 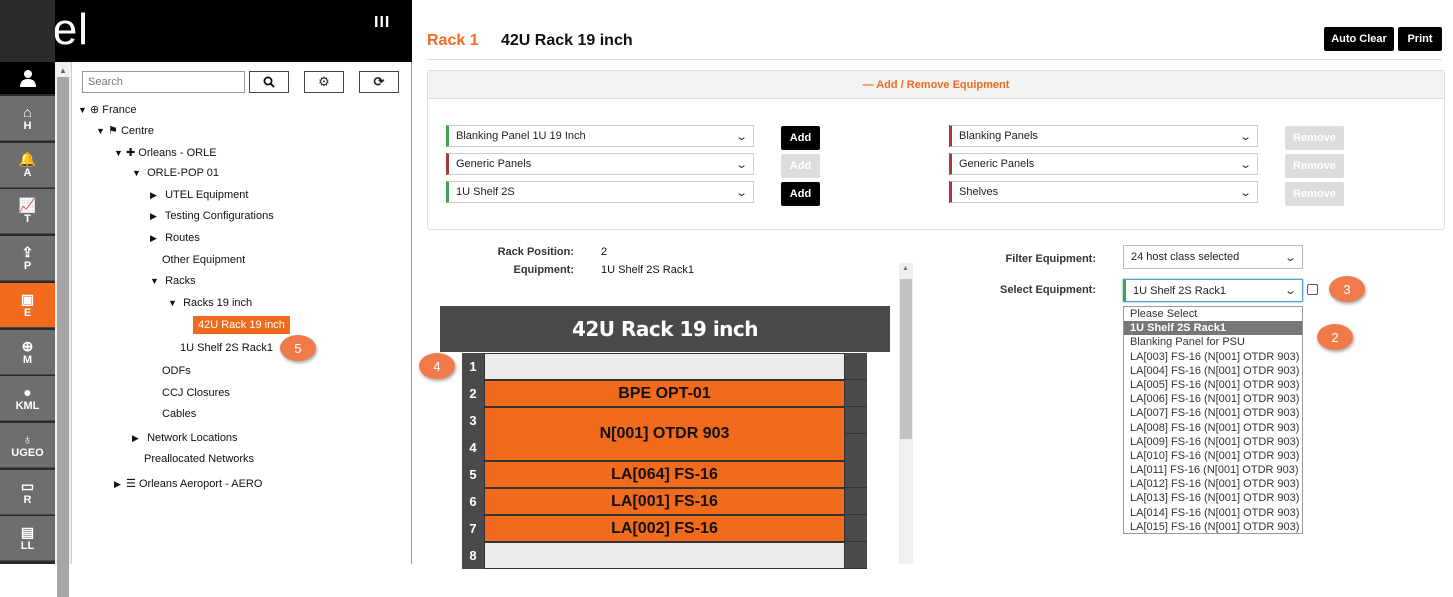 What do you see at coordinates (1213, 328) in the screenshot?
I see `dropdown-option: 1U Shelf 2S Rack1` at bounding box center [1213, 328].